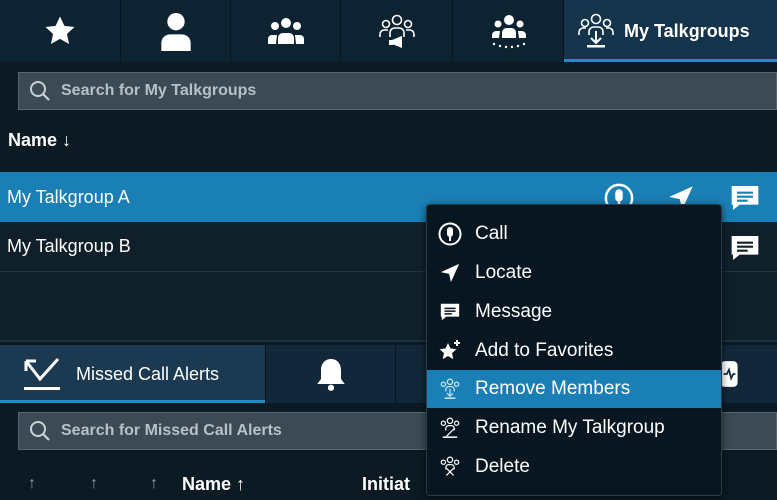  Describe the element at coordinates (574, 234) in the screenshot. I see `menu-item-call: Call` at that location.